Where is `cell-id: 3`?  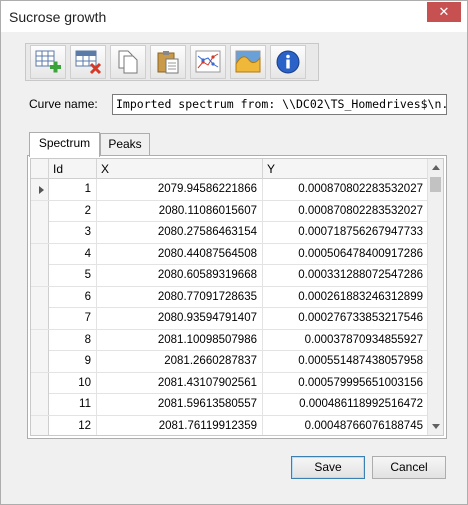 cell-id: 3 is located at coordinates (73, 232).